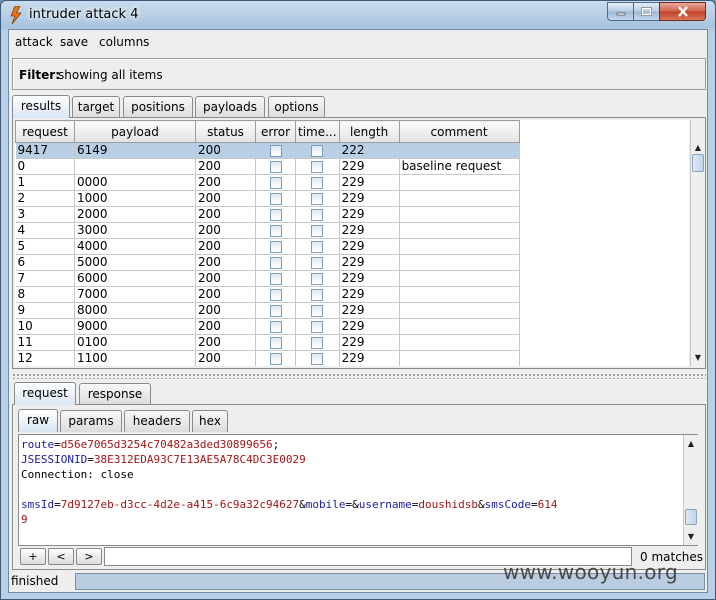 This screenshot has height=600, width=716. I want to click on table-row: 9417 6149 200 222, so click(267, 150).